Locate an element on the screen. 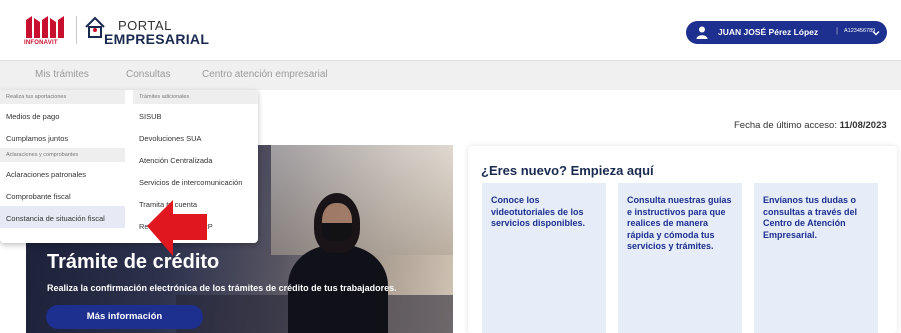 This screenshot has width=901, height=333. dropdown-heading: Aclaraciones y comprobantes is located at coordinates (62, 155).